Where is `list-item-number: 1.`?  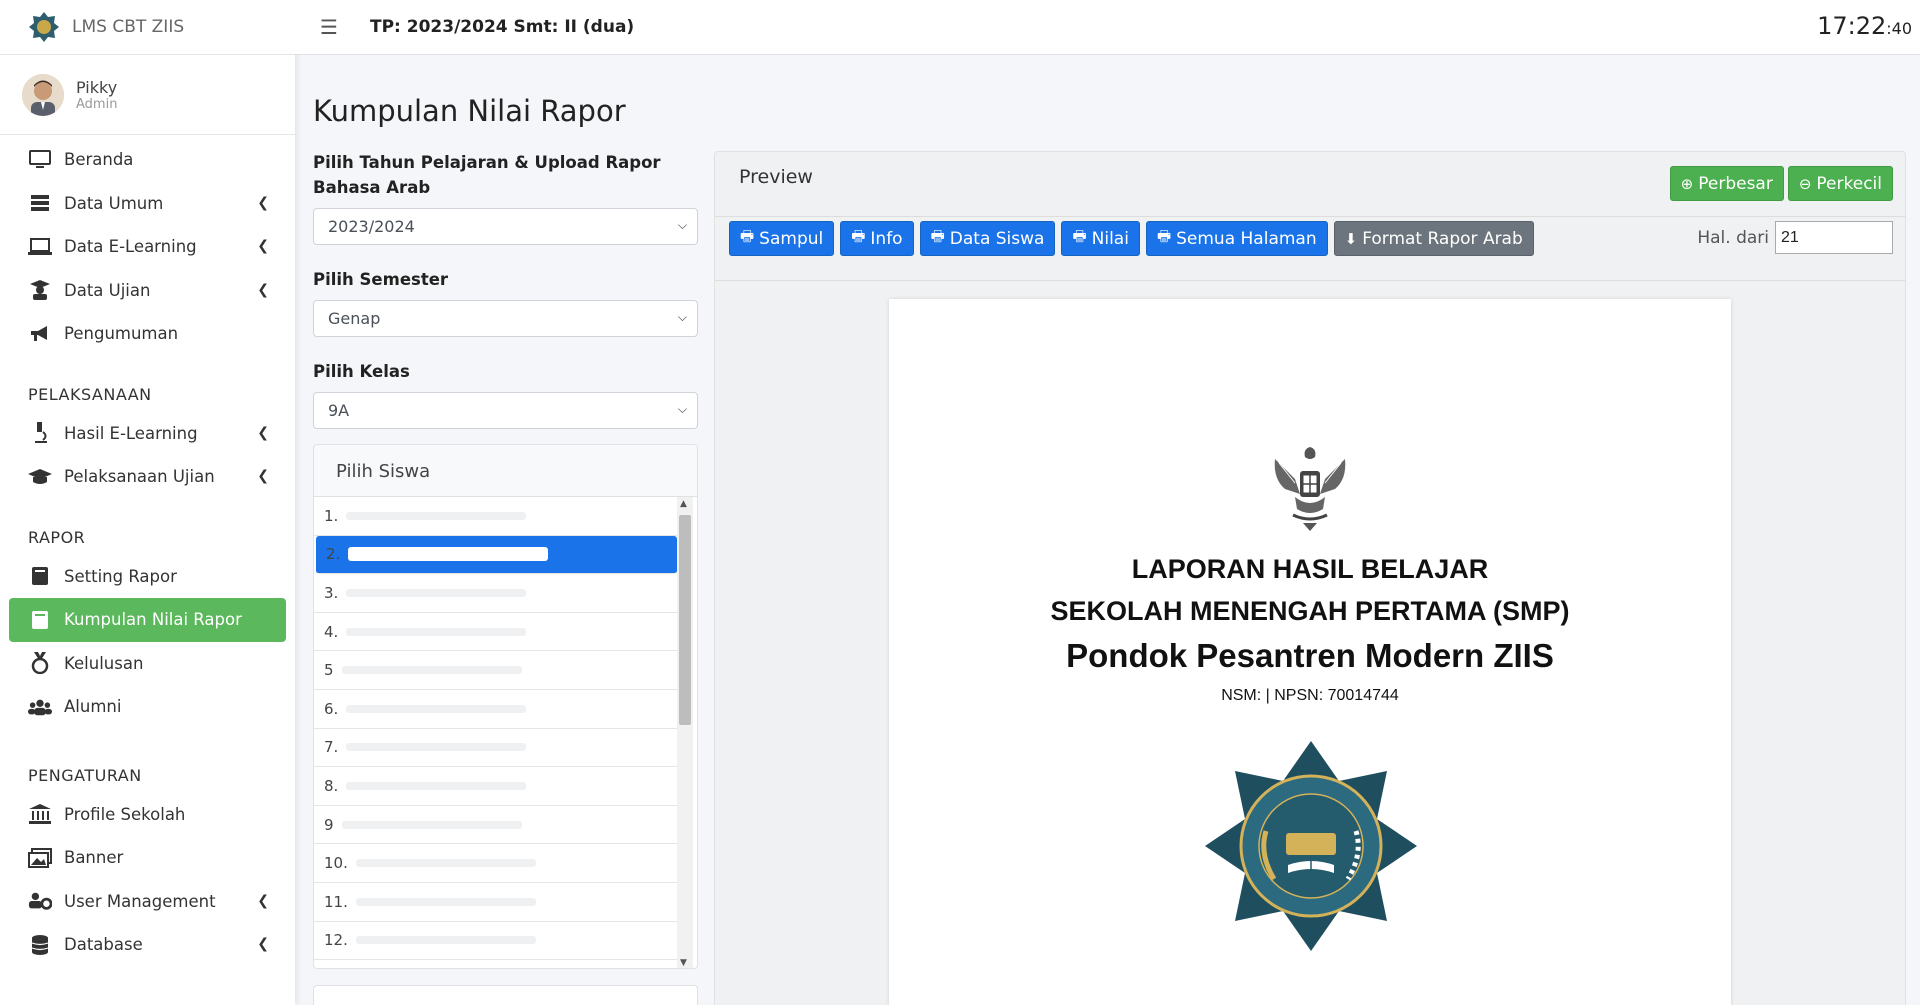 list-item-number: 1. is located at coordinates (331, 515).